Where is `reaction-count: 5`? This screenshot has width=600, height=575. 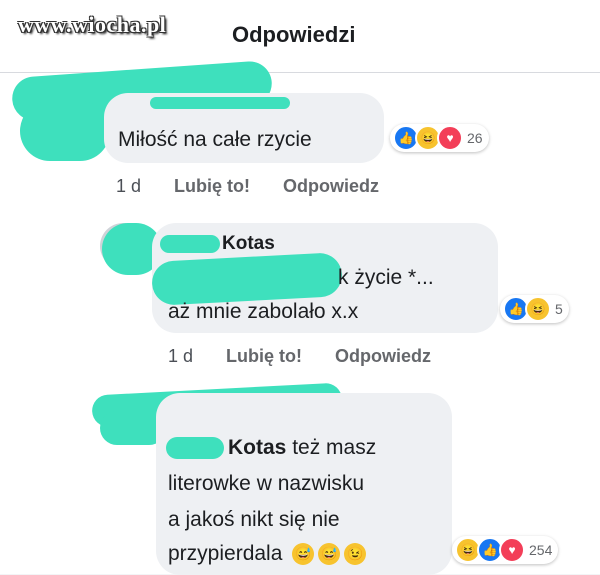
reaction-count: 5 is located at coordinates (559, 309).